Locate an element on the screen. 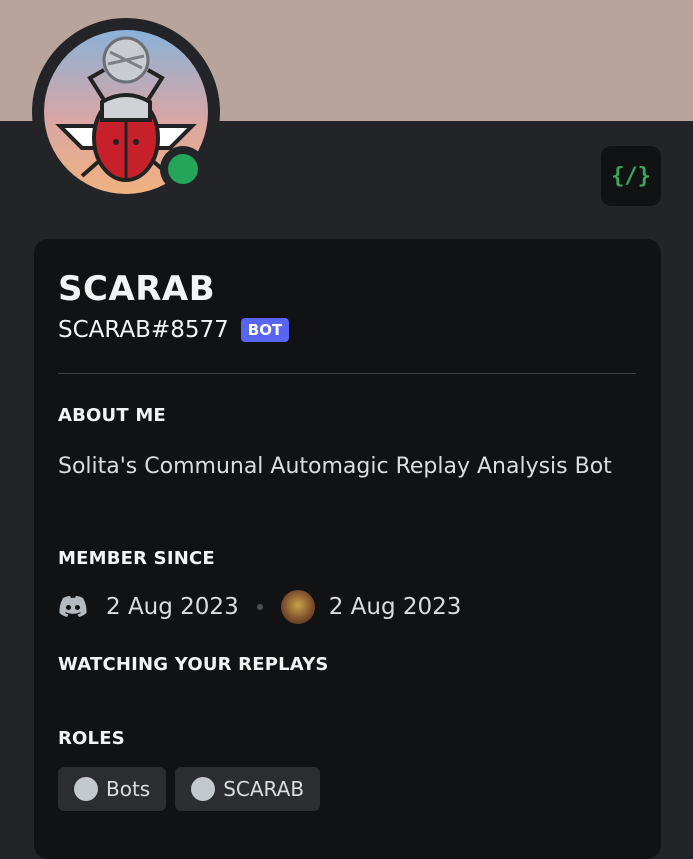  roles-list: Bots SCARAB is located at coordinates (189, 789).